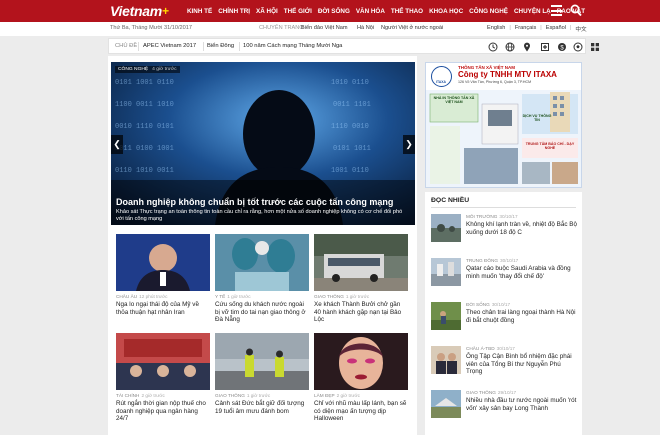 This screenshot has height=435, width=660. Describe the element at coordinates (144, 171) in the screenshot. I see `svg-text: 0110 1010 0011` at that location.